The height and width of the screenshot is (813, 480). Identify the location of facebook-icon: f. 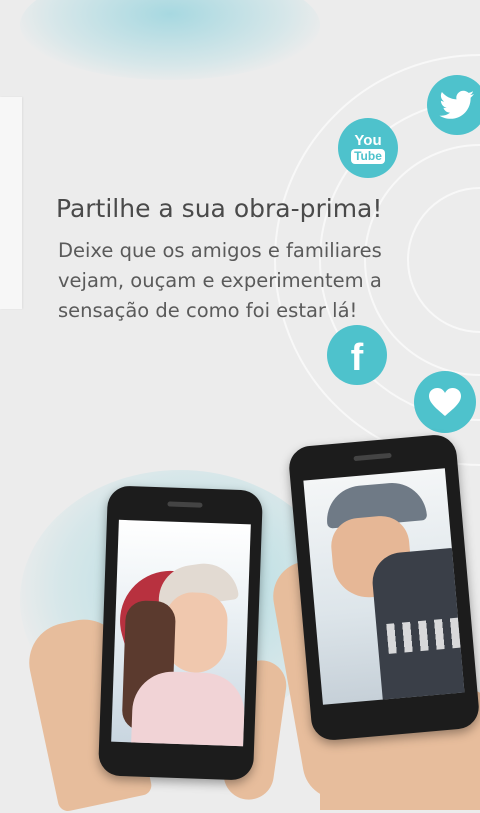
(357, 355).